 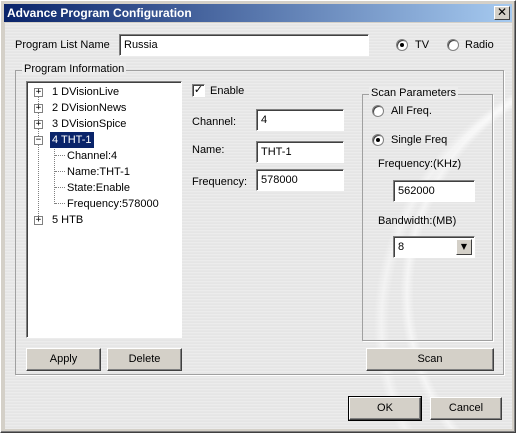 I want to click on program-information-title: Program Information, so click(x=74, y=69).